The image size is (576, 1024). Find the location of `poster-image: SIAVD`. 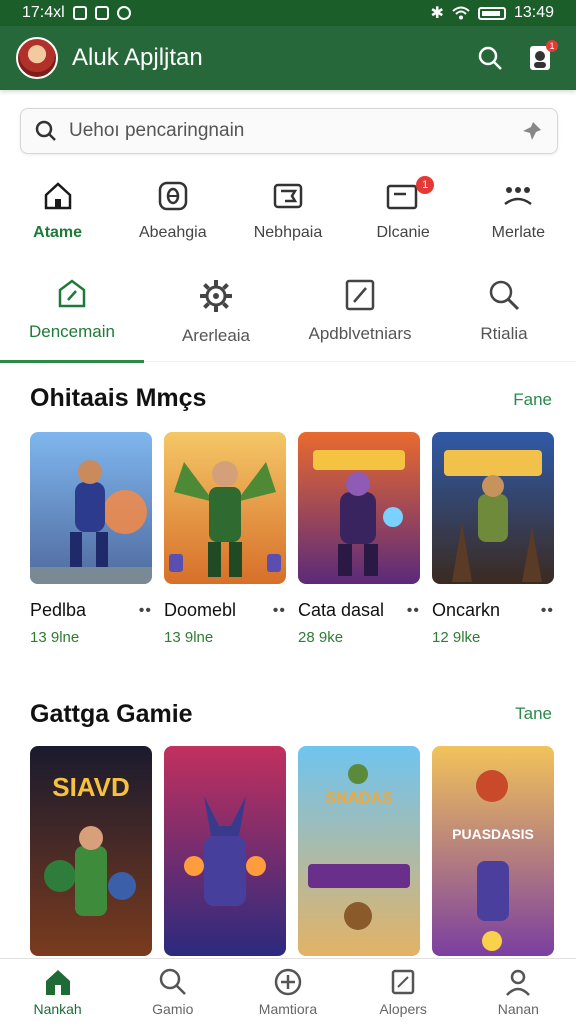

poster-image: SIAVD is located at coordinates (91, 851).